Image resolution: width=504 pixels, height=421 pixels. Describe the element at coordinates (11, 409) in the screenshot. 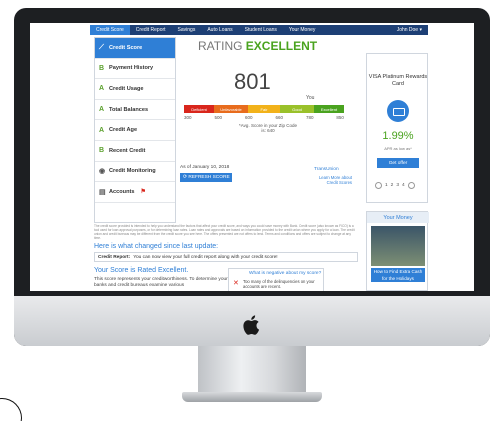

I see `decorative-curve` at that location.